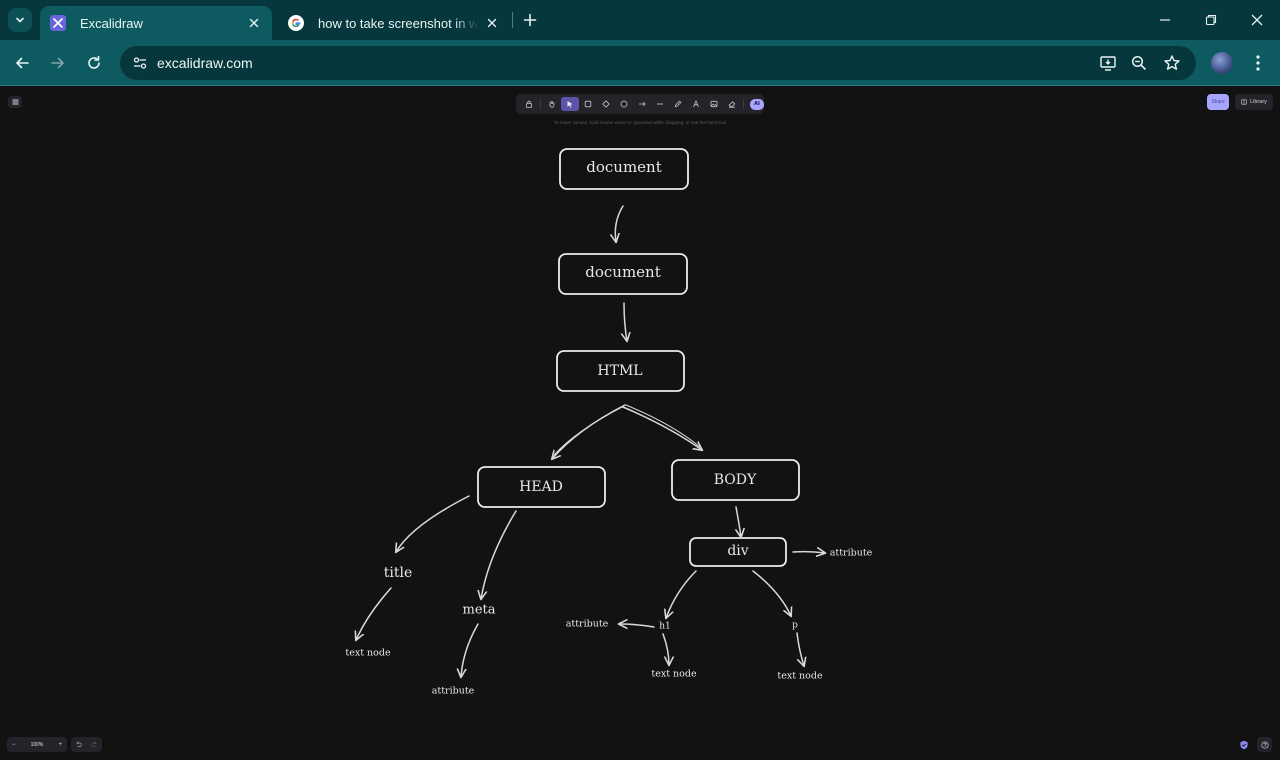  I want to click on ellipse-tool, so click(624, 104).